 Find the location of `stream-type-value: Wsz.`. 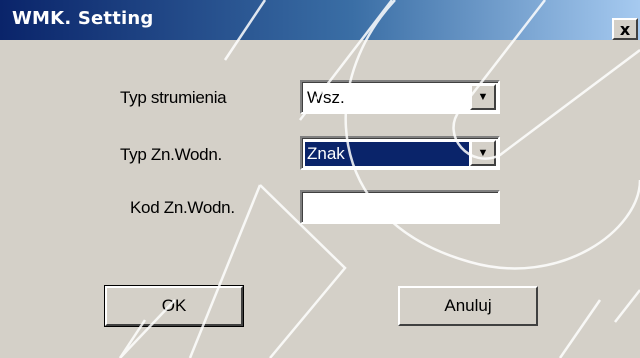

stream-type-value: Wsz. is located at coordinates (326, 97).